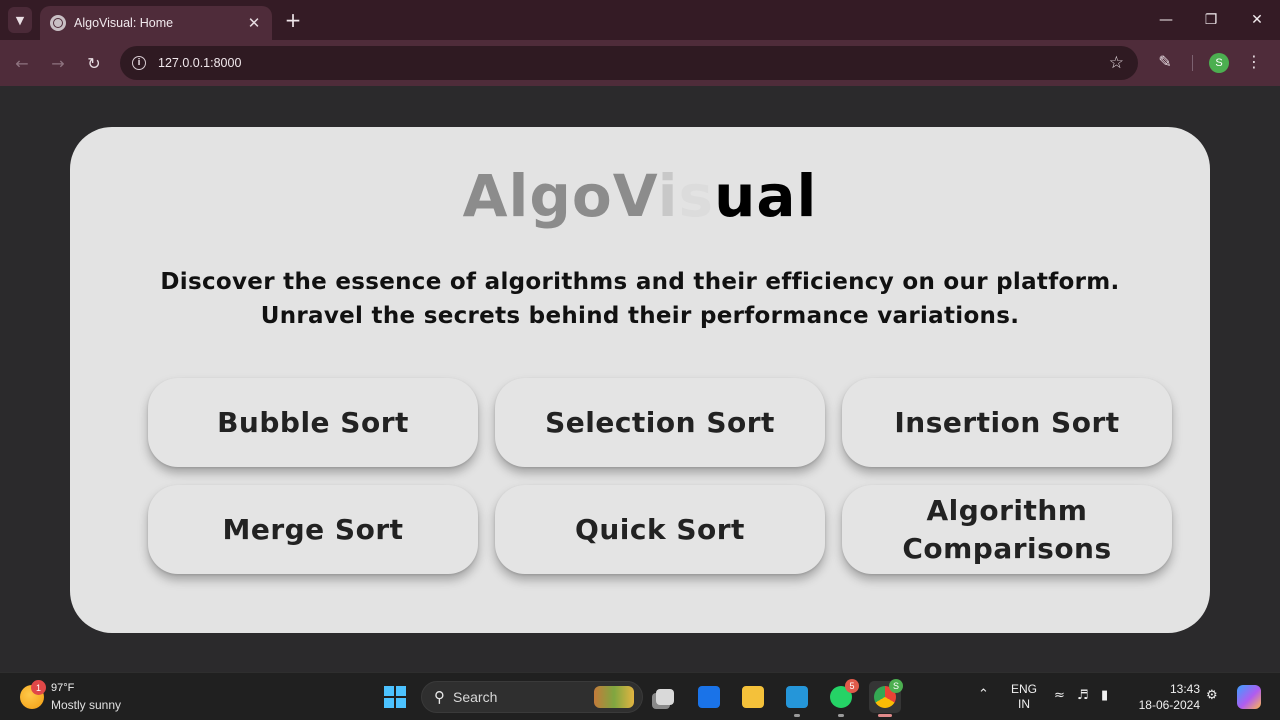 The width and height of the screenshot is (1280, 720). What do you see at coordinates (62, 688) in the screenshot?
I see `weather-temperature: 97°F` at bounding box center [62, 688].